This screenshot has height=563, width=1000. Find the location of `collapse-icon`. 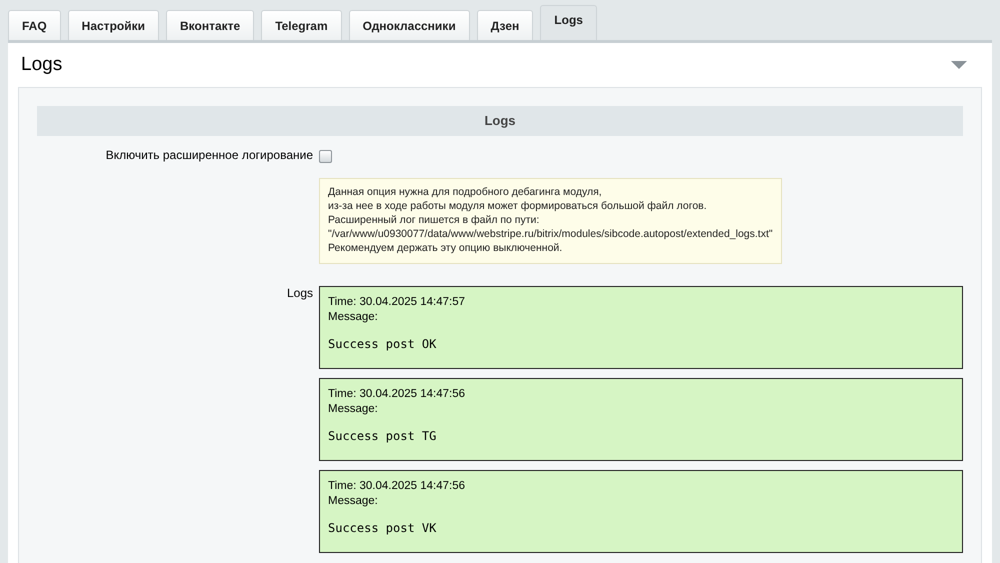

collapse-icon is located at coordinates (959, 65).